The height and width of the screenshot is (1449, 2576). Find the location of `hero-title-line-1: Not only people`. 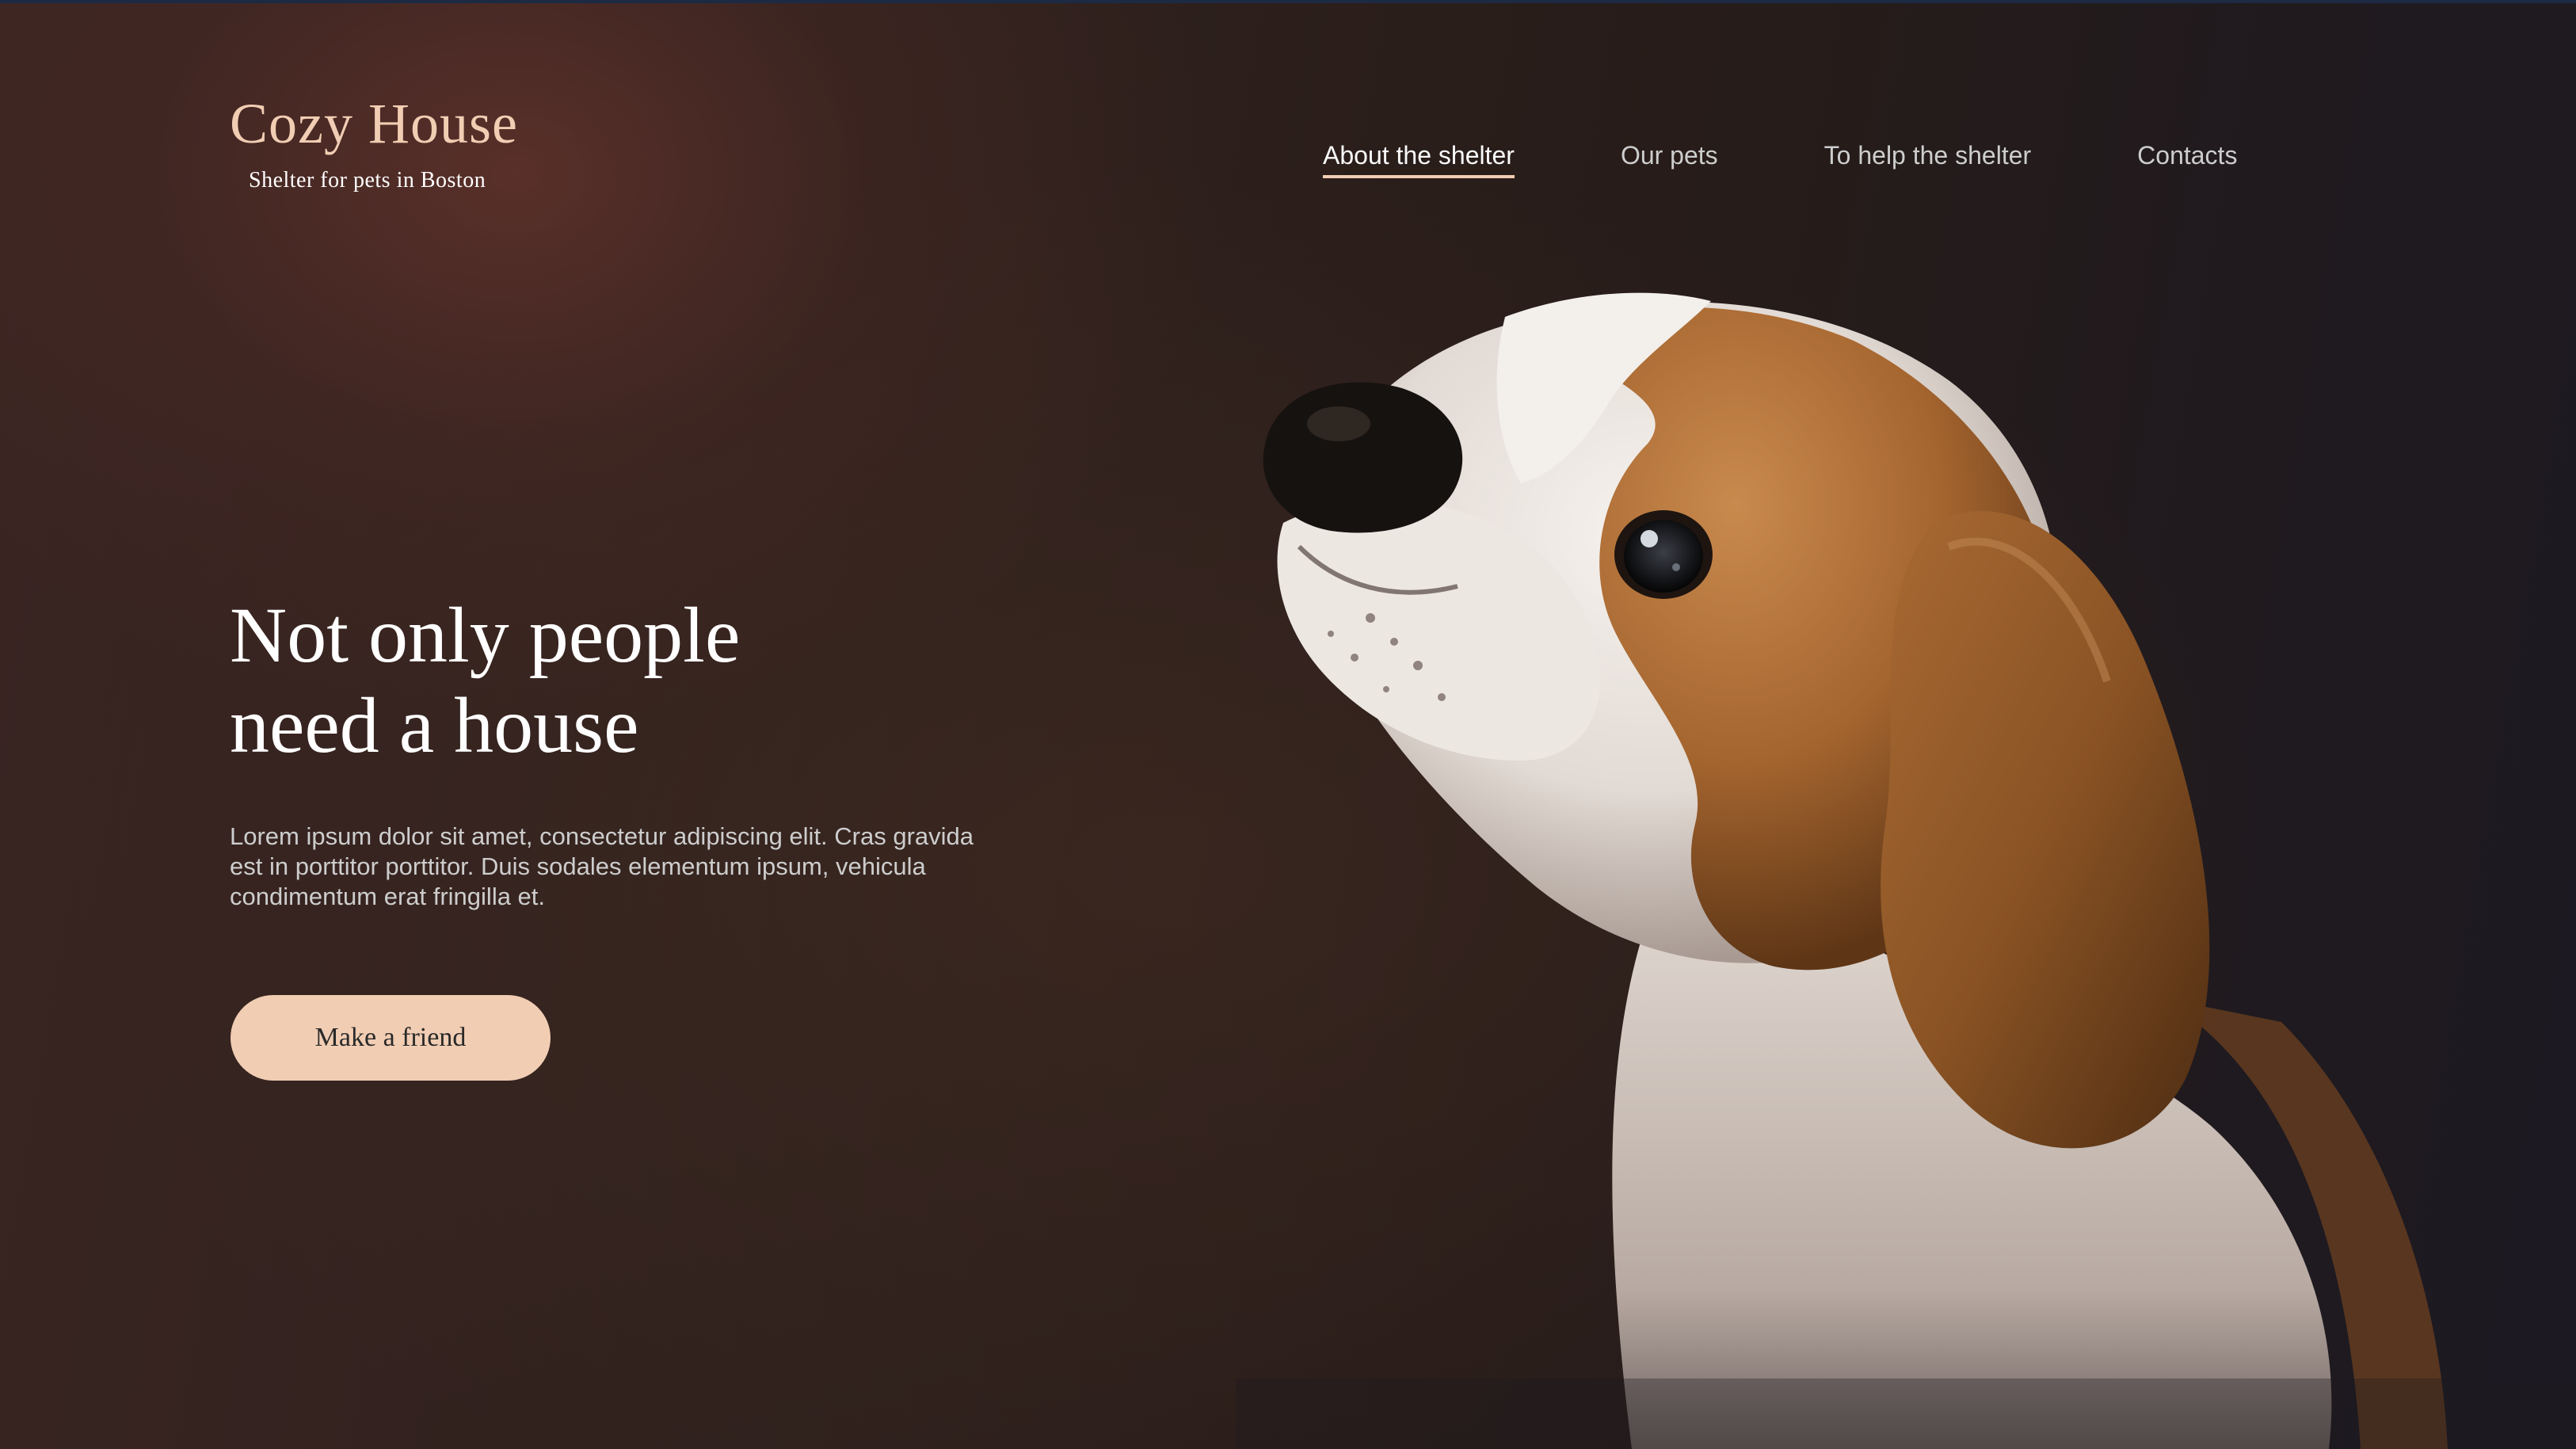

hero-title-line-1: Not only people is located at coordinates (486, 635).